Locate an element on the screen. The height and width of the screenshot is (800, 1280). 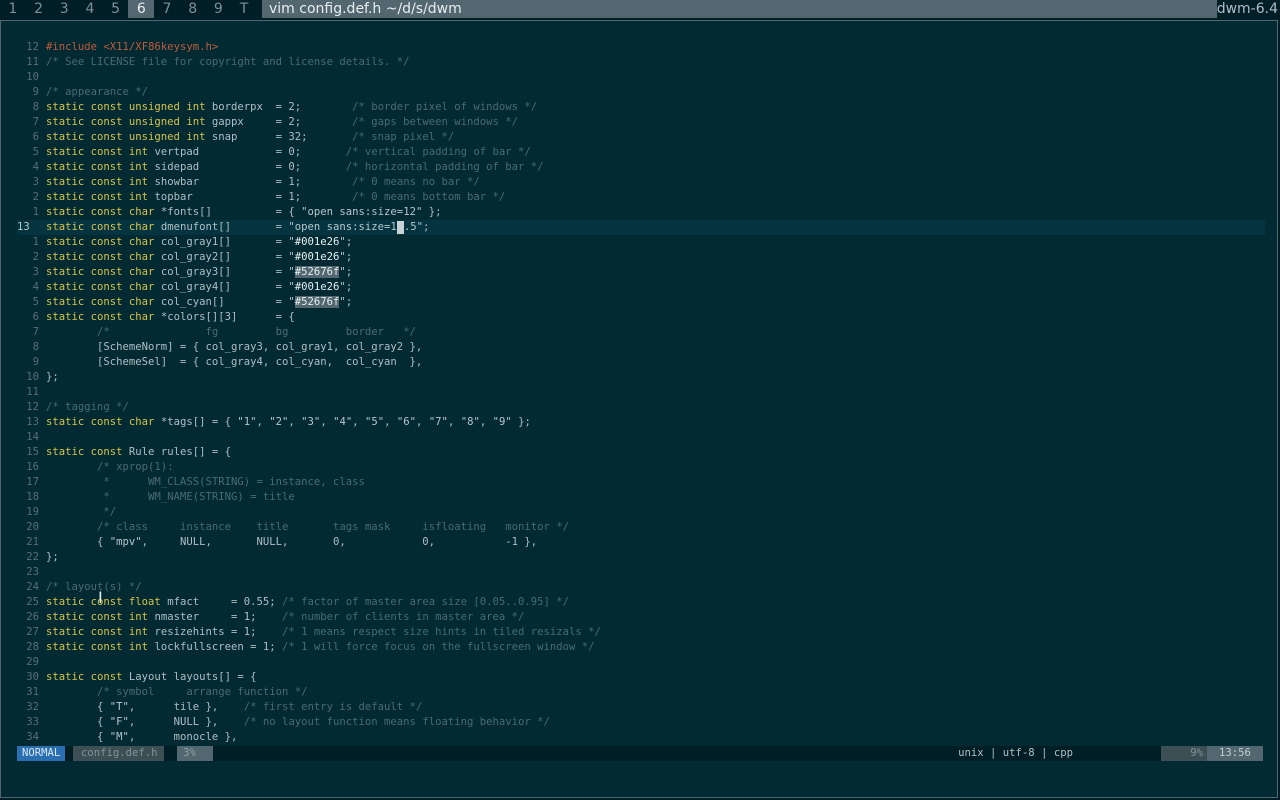
code-line: 12 /* tagging */ is located at coordinates (641, 407).